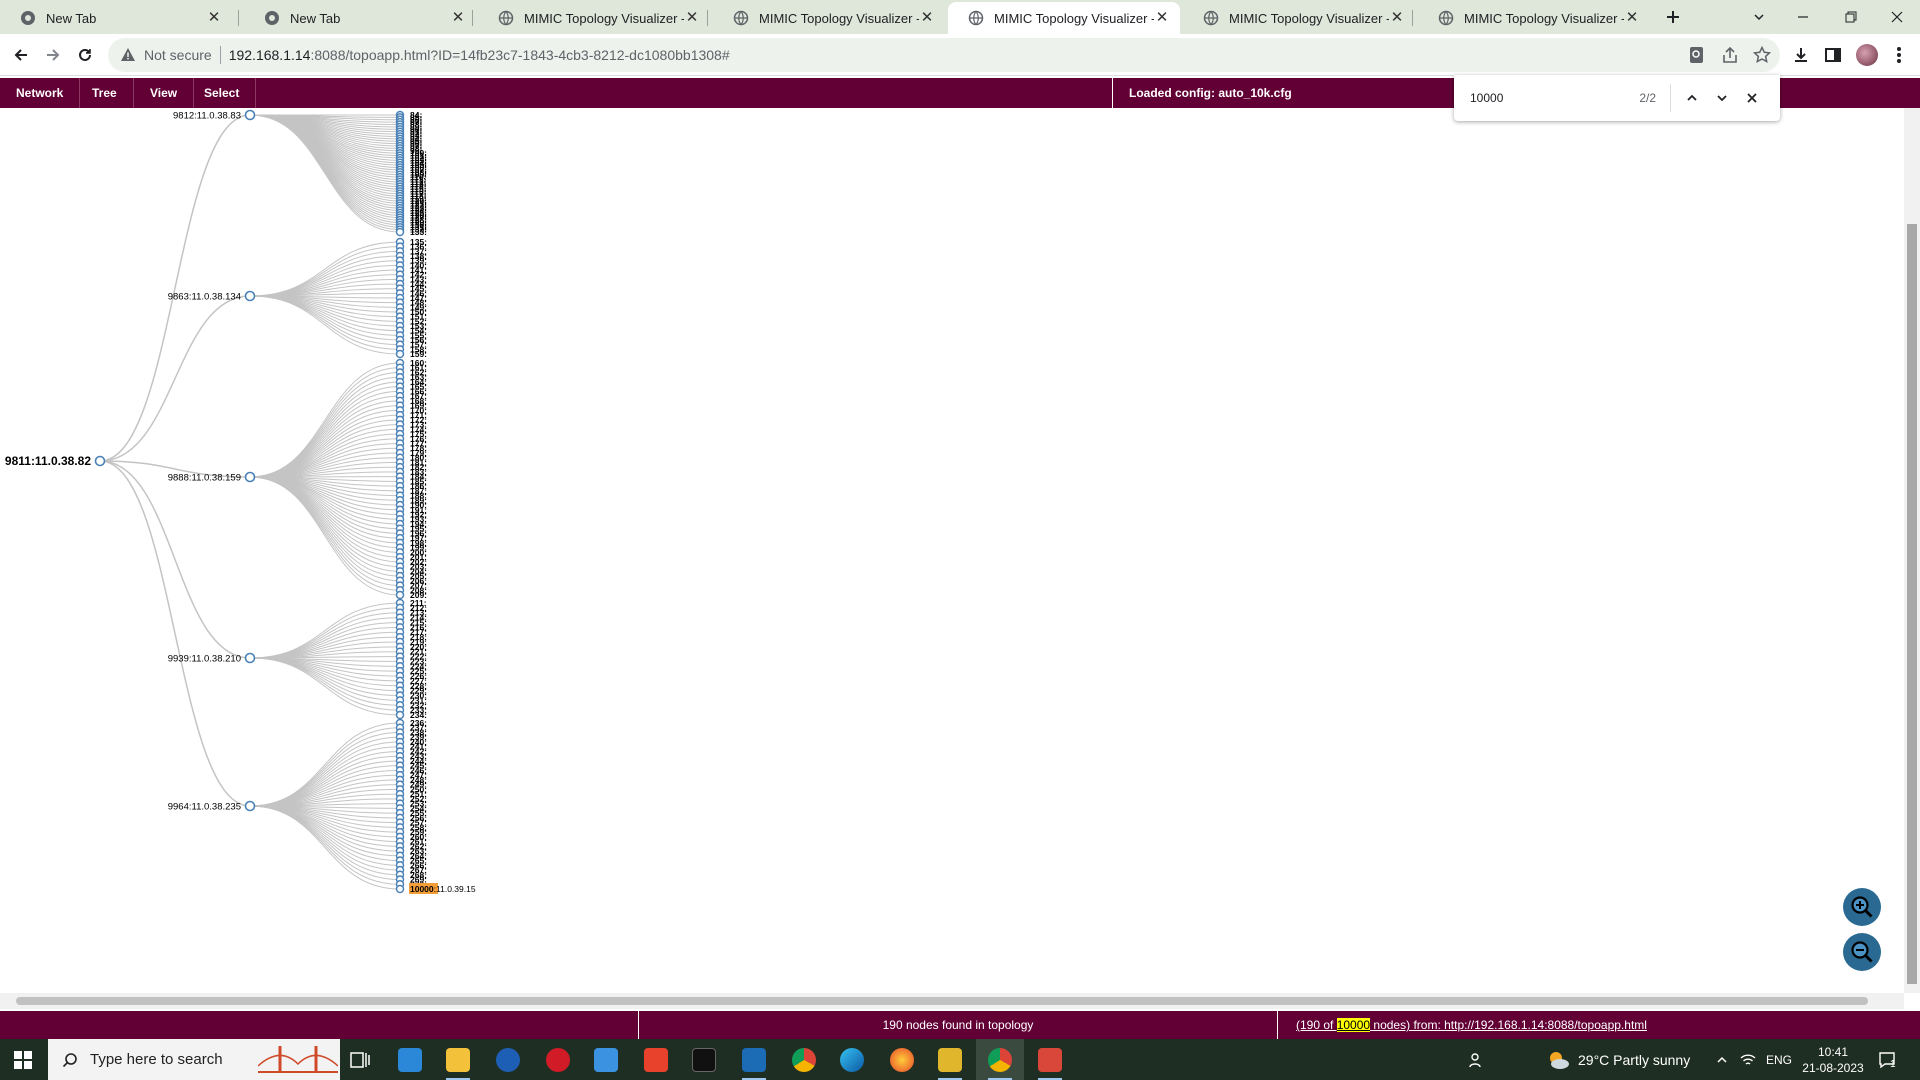  I want to click on reload-button, so click(85, 55).